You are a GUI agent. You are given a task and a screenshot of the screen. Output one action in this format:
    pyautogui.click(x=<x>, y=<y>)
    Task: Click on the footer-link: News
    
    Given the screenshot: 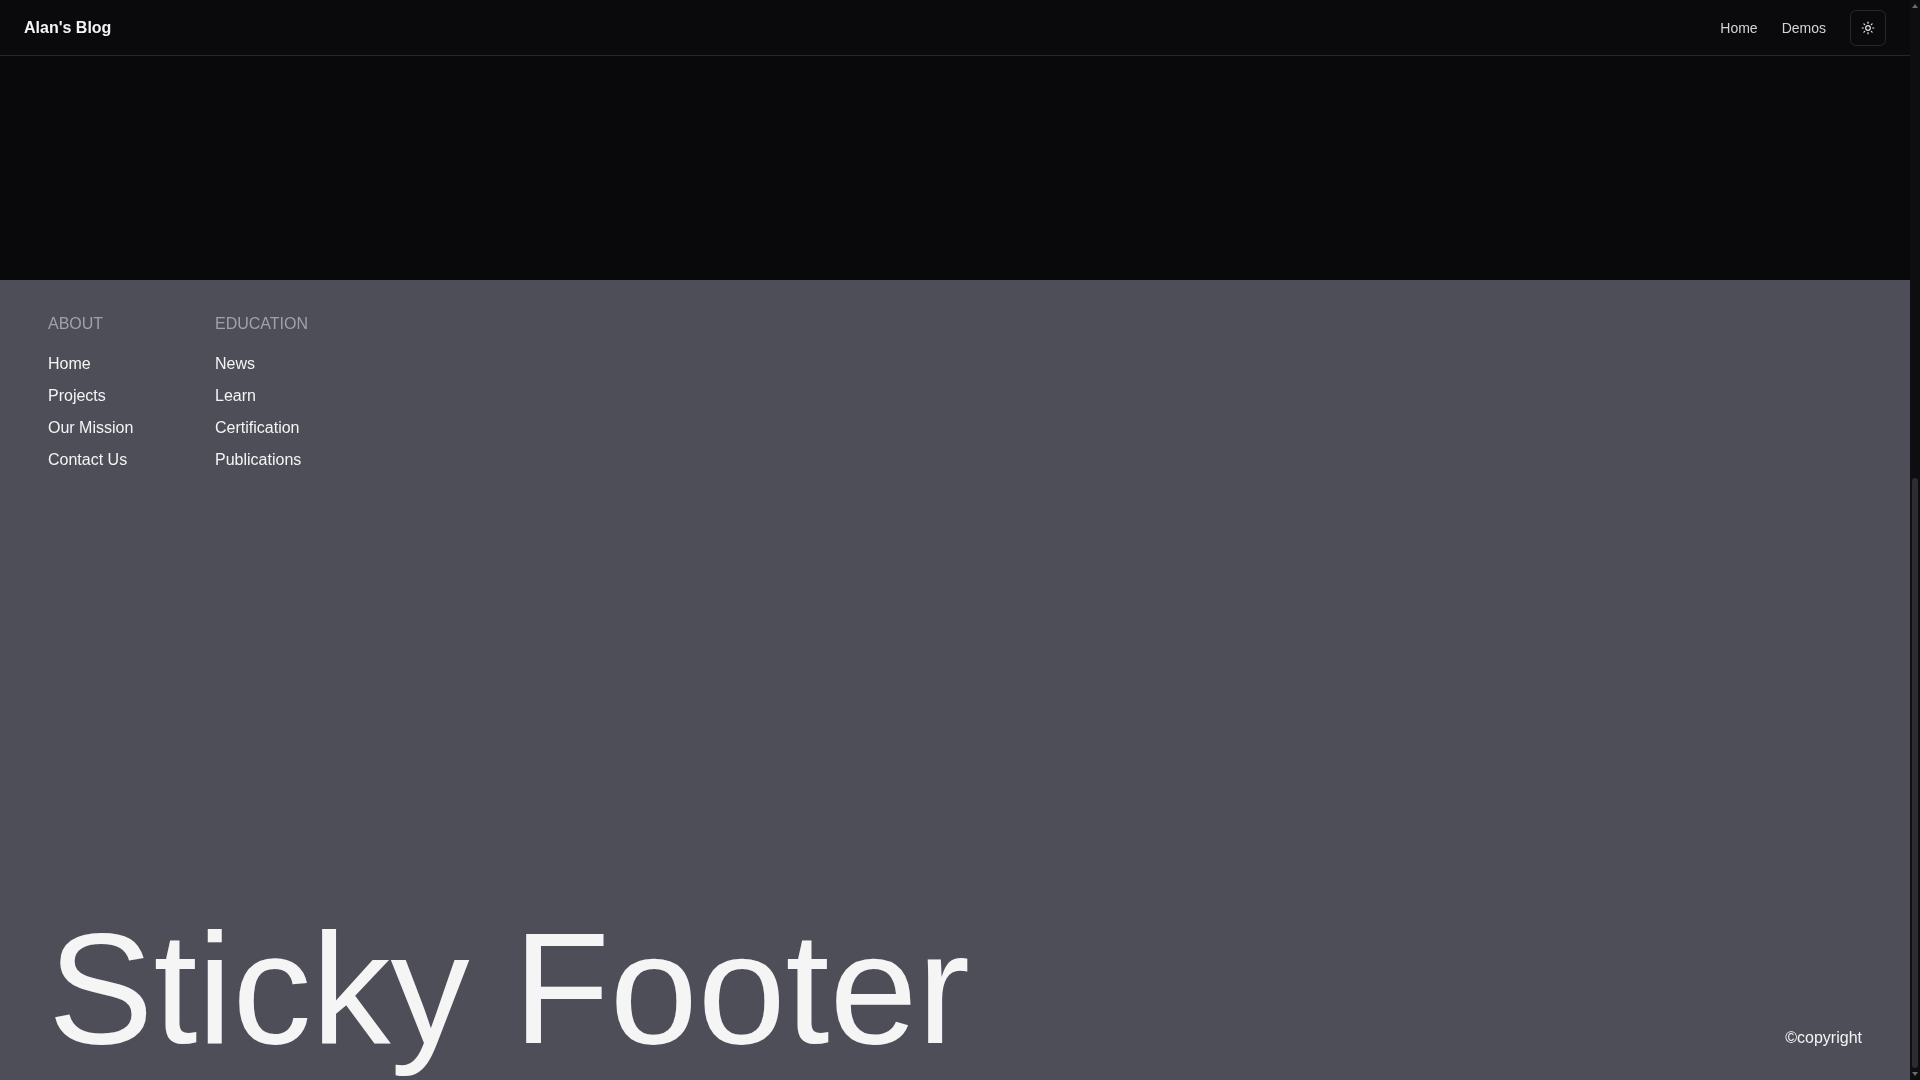 What is the action you would take?
    pyautogui.click(x=262, y=364)
    